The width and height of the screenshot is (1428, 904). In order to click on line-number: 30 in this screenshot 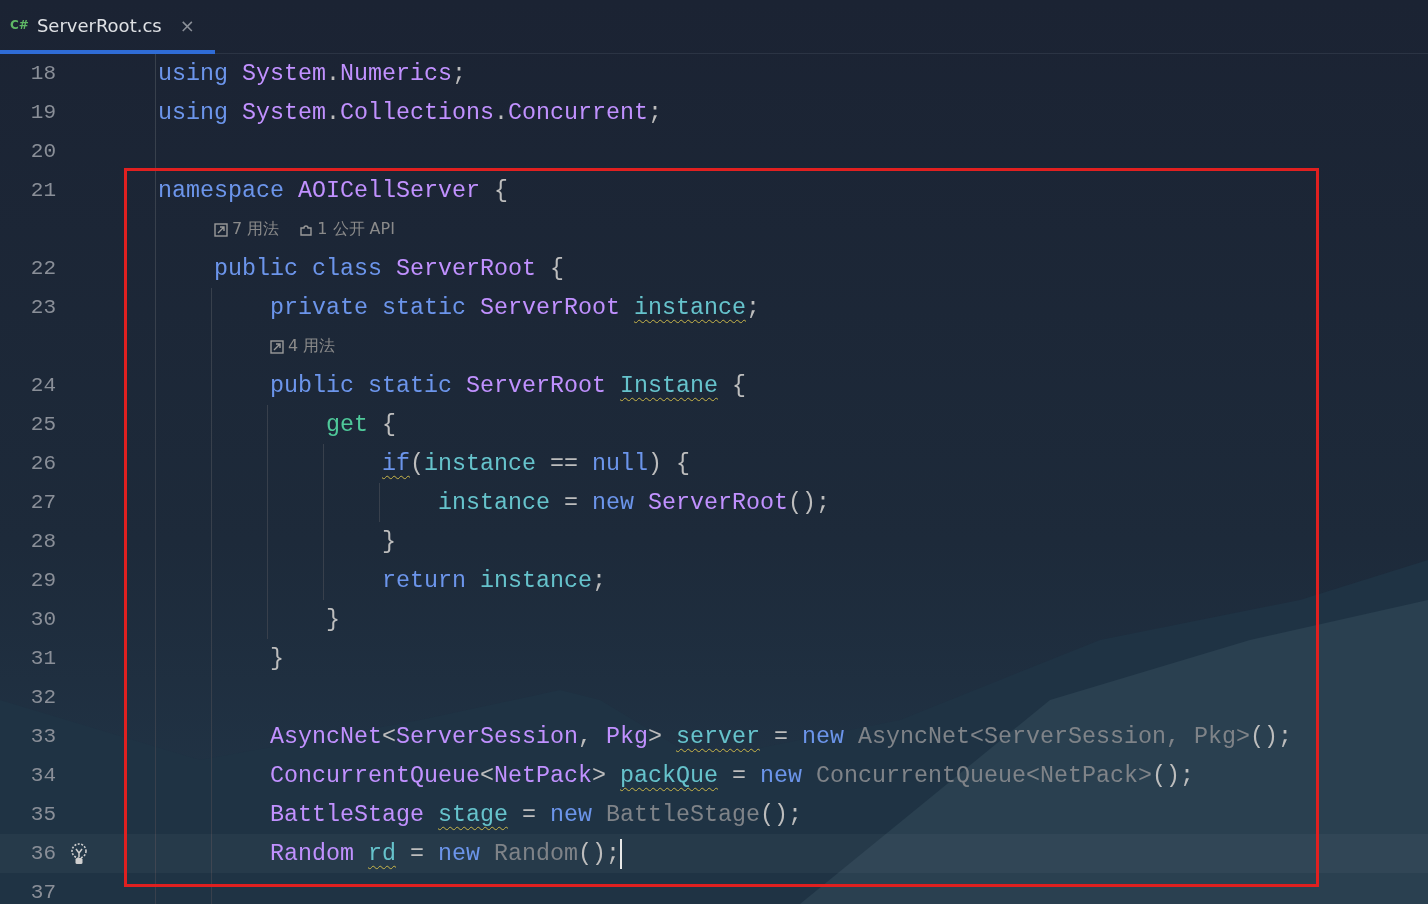, I will do `click(42, 619)`.